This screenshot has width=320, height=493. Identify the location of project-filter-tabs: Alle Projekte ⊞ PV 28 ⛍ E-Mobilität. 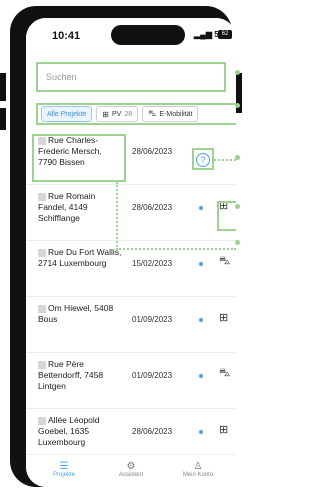
(136, 114).